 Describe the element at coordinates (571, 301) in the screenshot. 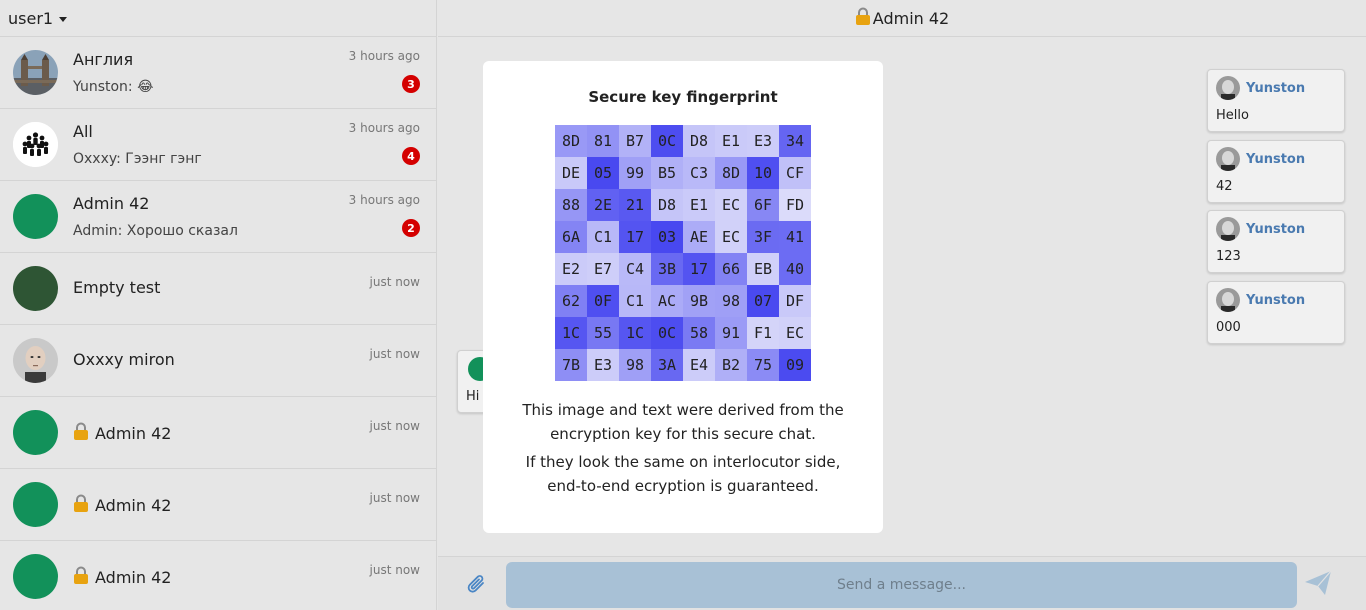

I see `fingerprint-cell: 62` at that location.